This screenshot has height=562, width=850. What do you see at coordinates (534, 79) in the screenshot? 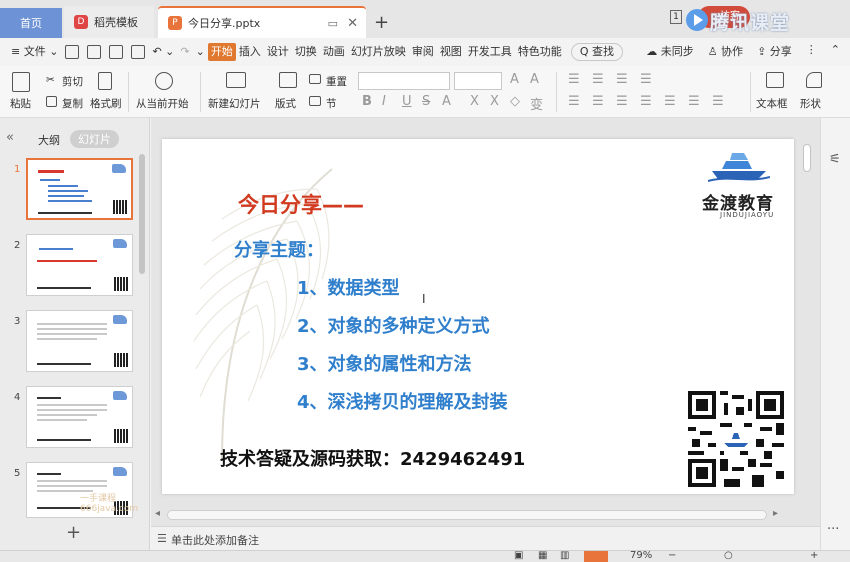
I see `shrink-font-icon: A` at bounding box center [534, 79].